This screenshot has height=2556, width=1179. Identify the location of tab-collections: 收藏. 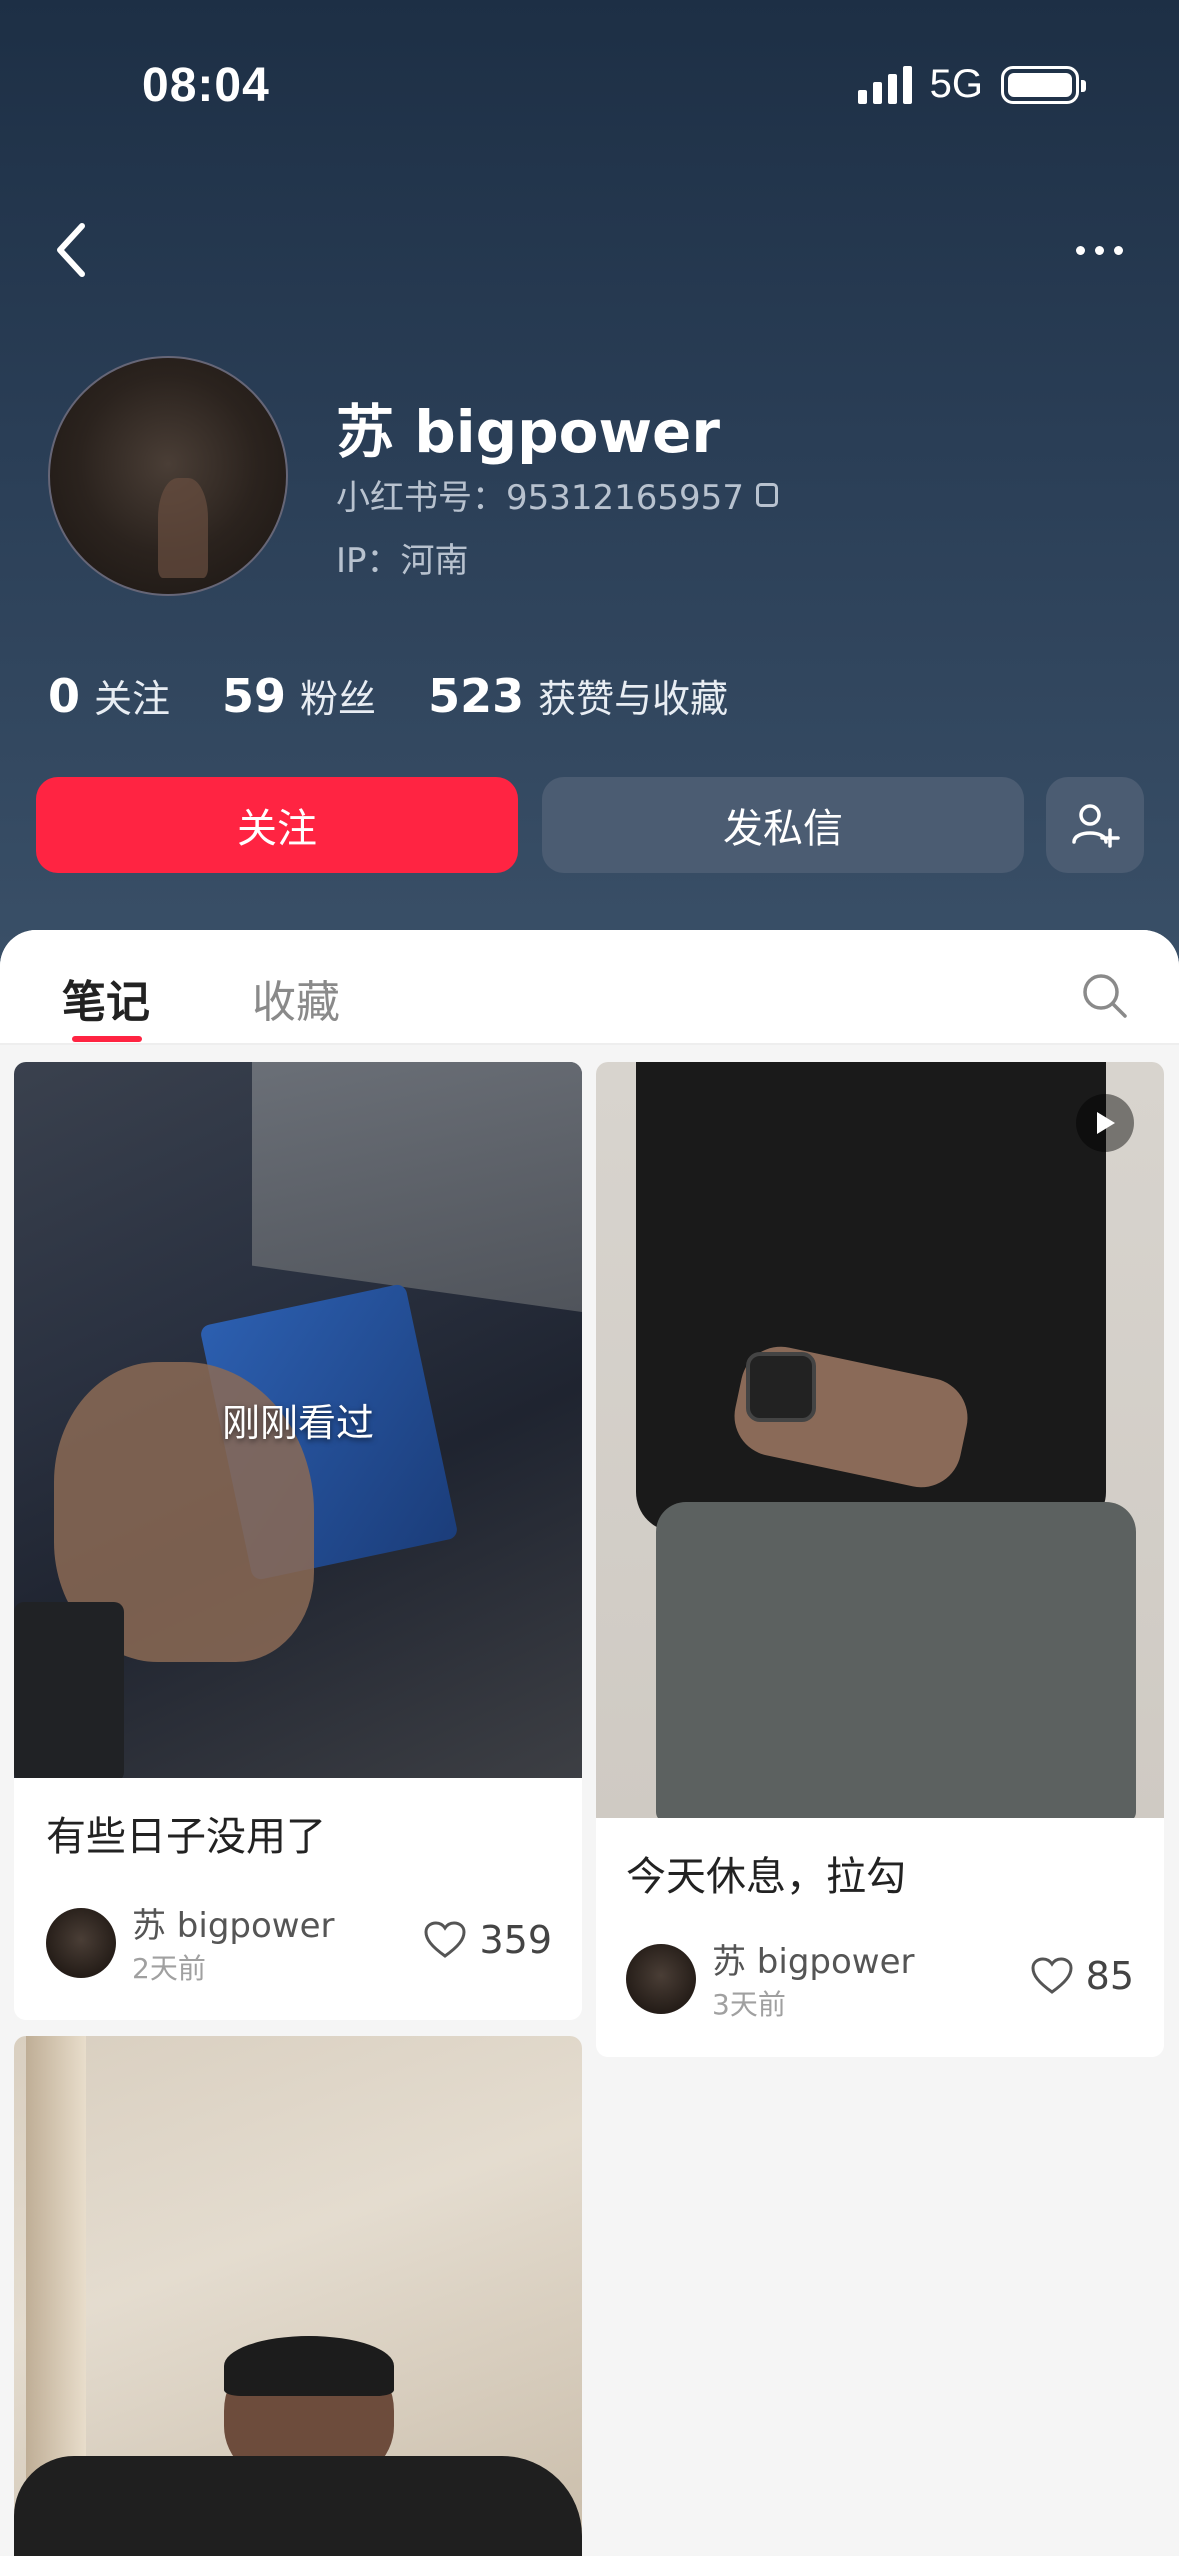
(296, 998).